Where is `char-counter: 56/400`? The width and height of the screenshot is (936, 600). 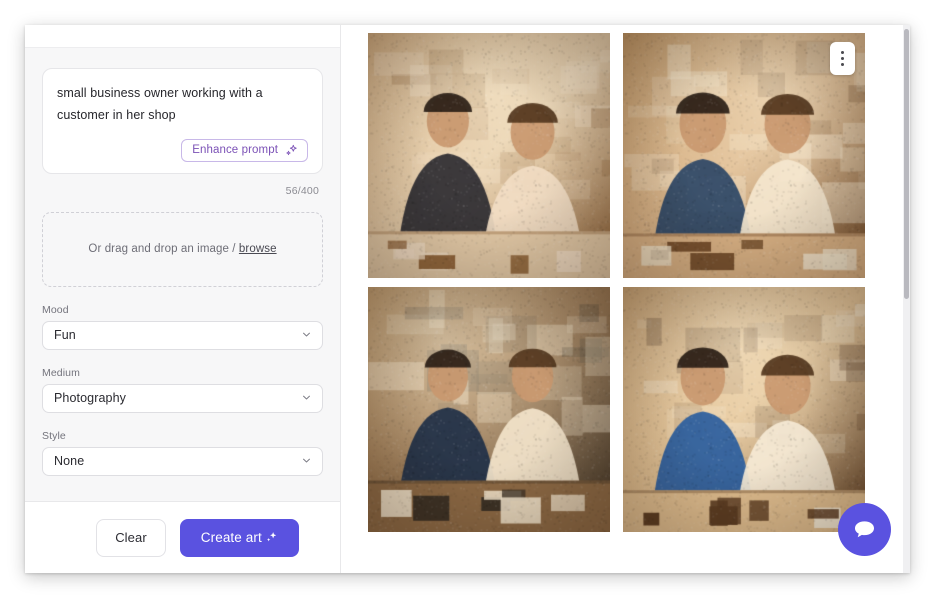 char-counter: 56/400 is located at coordinates (302, 190).